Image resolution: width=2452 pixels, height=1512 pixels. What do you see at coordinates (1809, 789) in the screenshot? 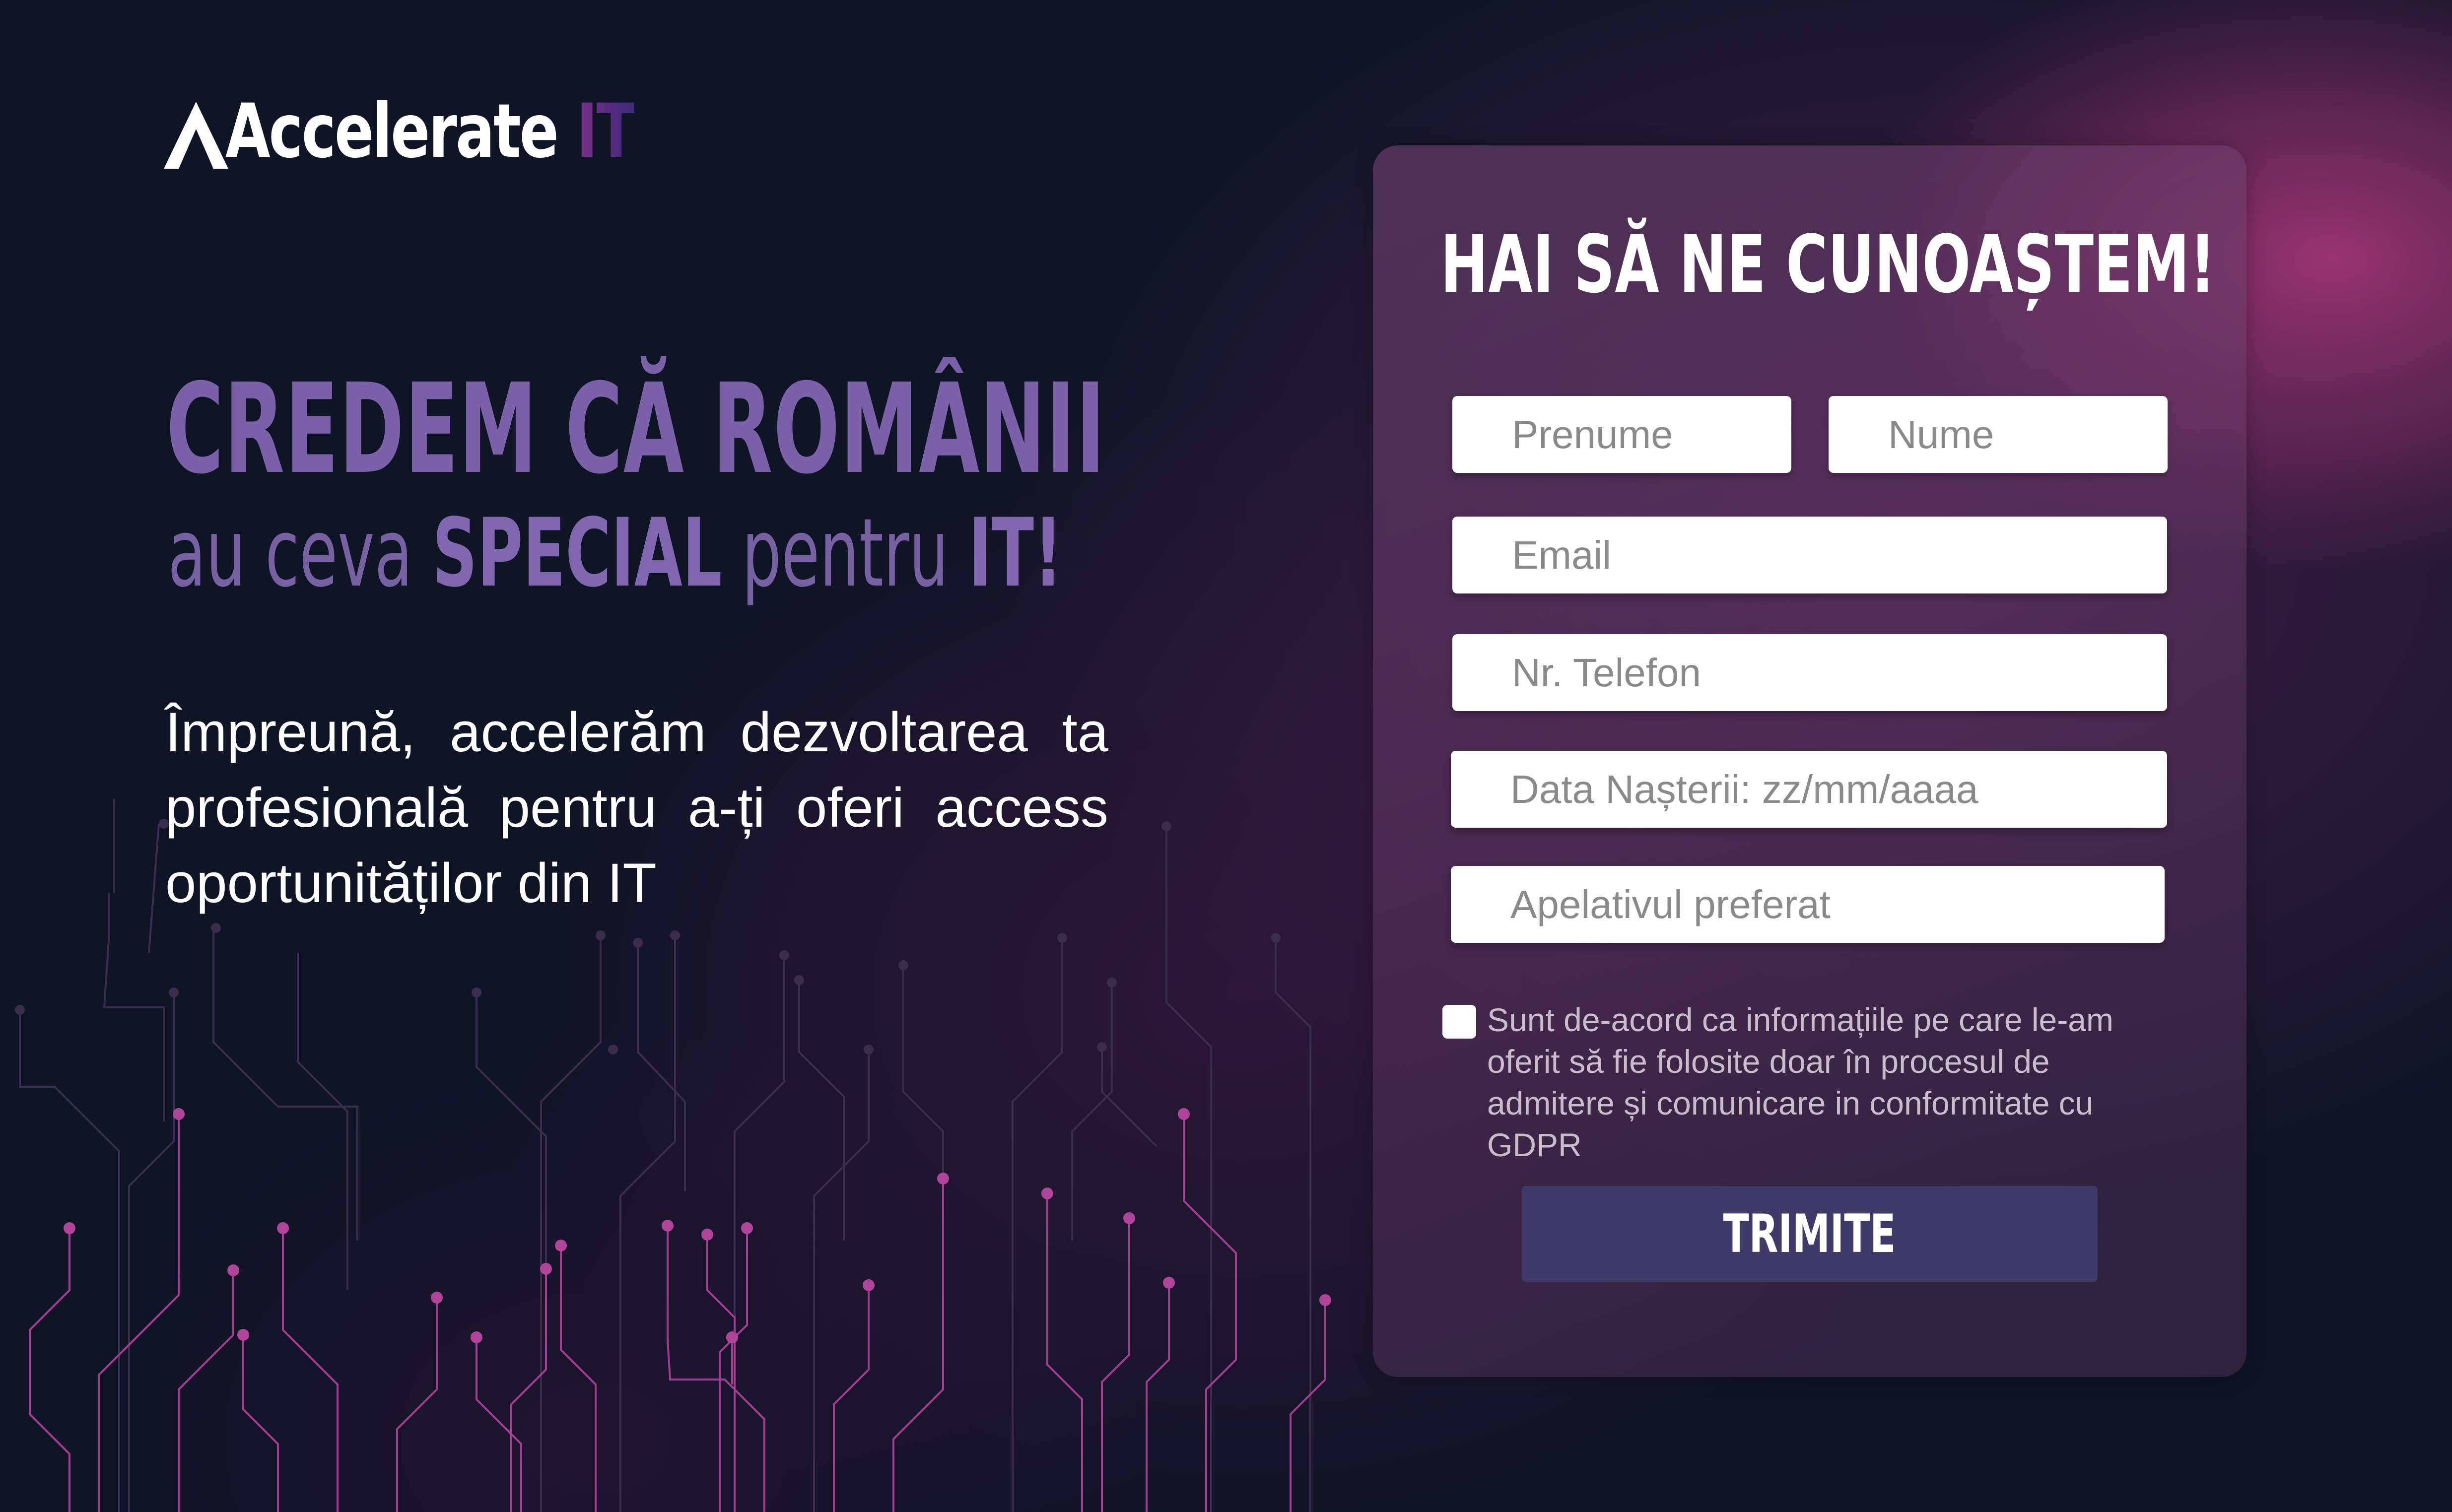
I see `birthdate-field` at bounding box center [1809, 789].